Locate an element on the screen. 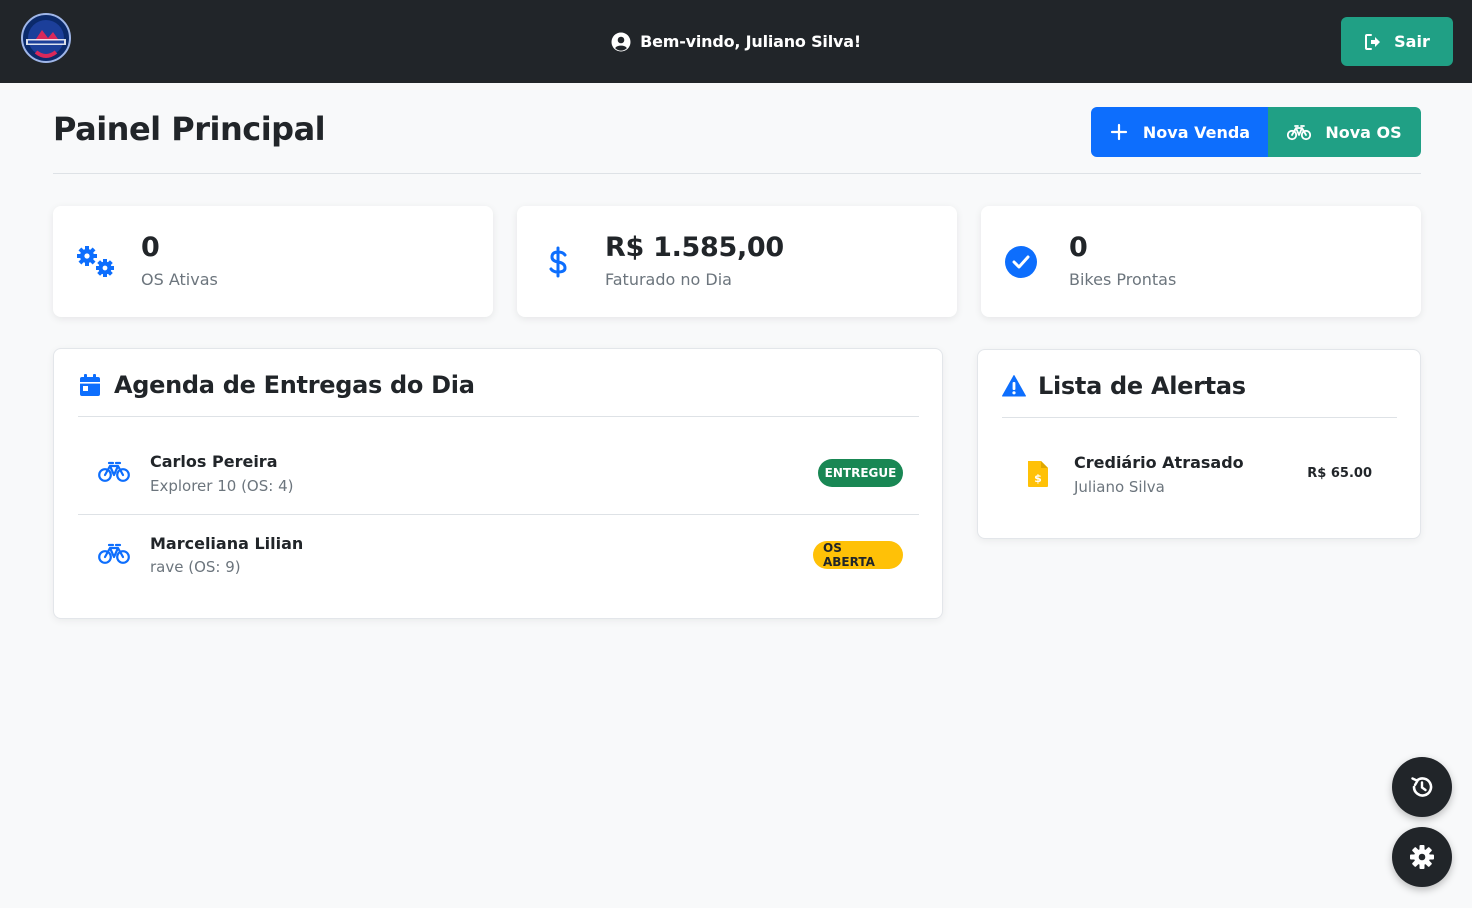  gears-icon is located at coordinates (97, 262).